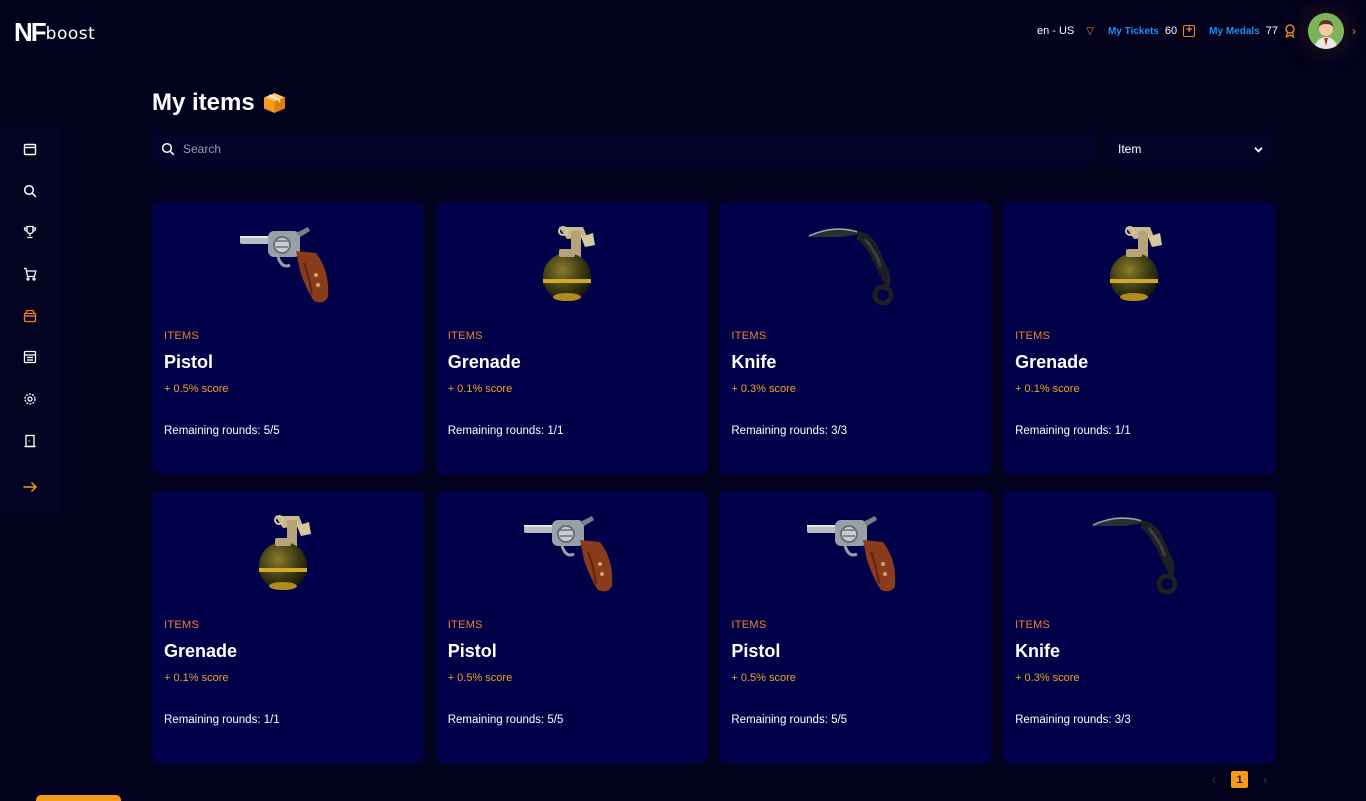 This screenshot has height=801, width=1366. What do you see at coordinates (1189, 31) in the screenshot?
I see `add-ticket-icon: +` at bounding box center [1189, 31].